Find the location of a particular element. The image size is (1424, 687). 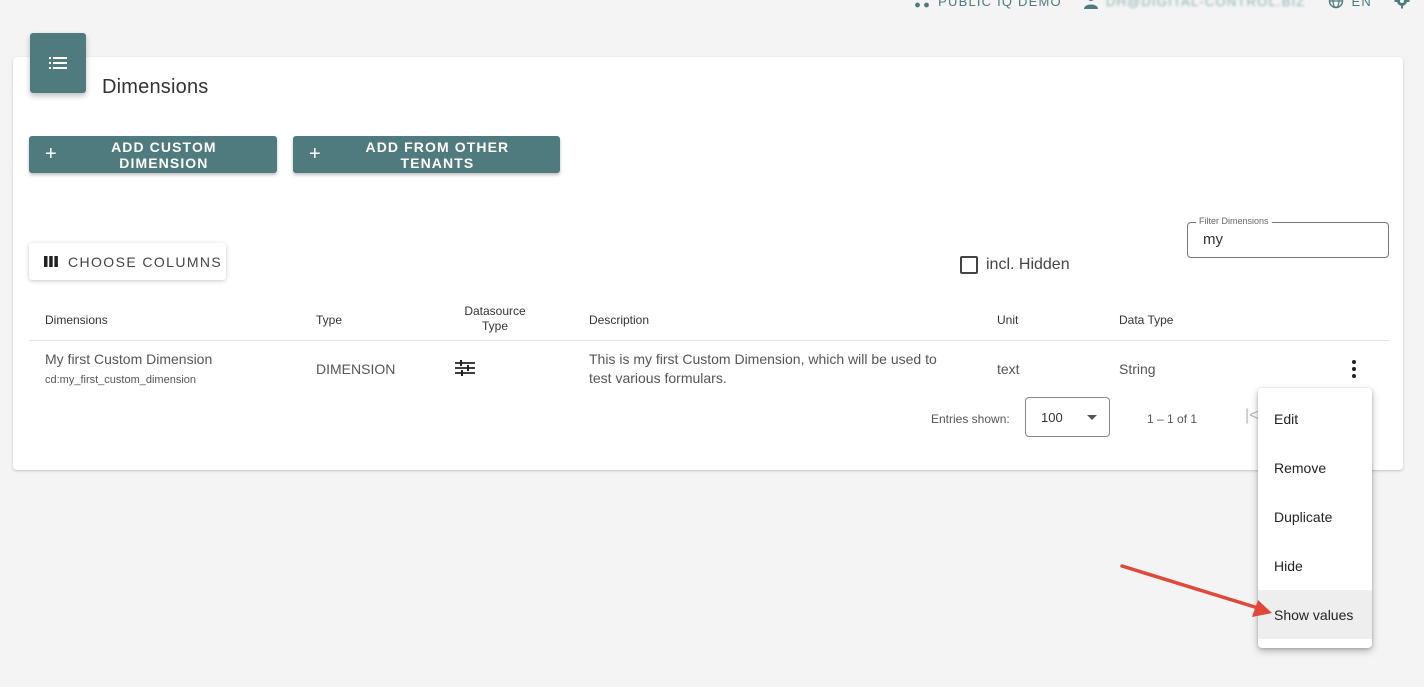

settings-button is located at coordinates (1402, 4).